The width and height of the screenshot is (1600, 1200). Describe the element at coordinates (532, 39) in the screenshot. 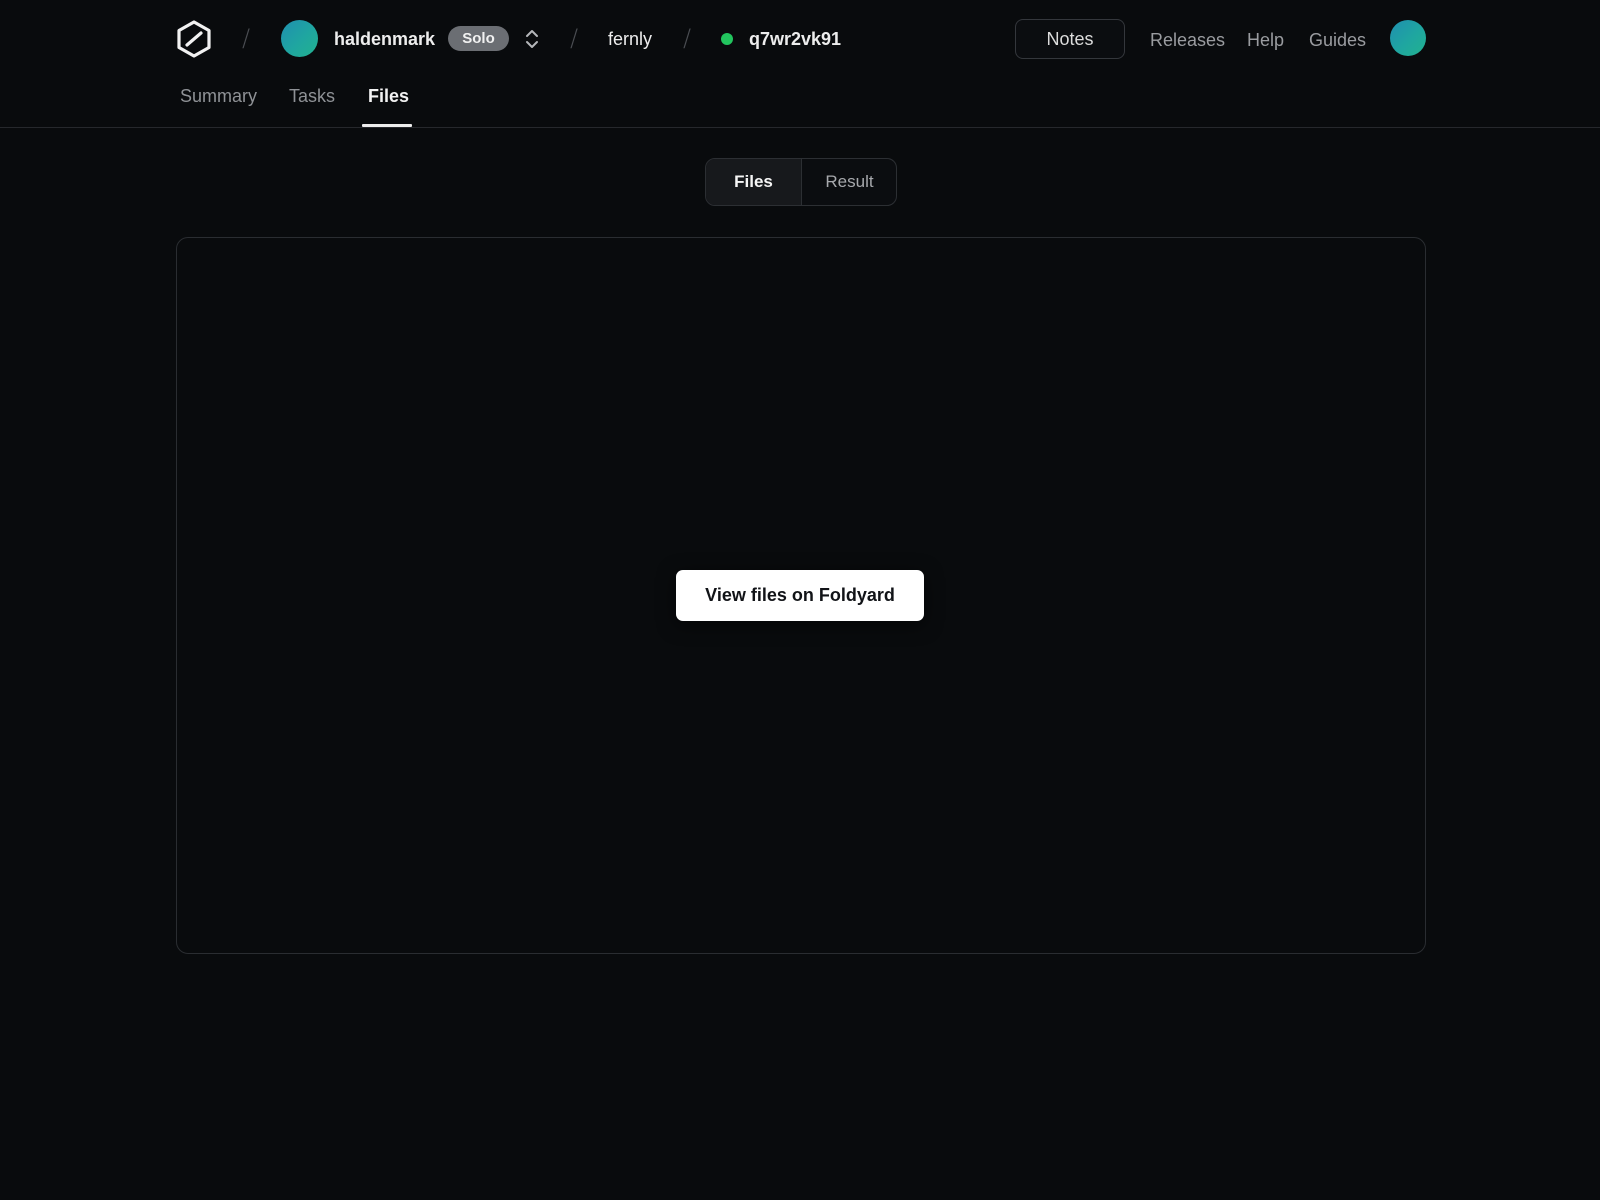

I see `chevron-up-down-icon` at that location.